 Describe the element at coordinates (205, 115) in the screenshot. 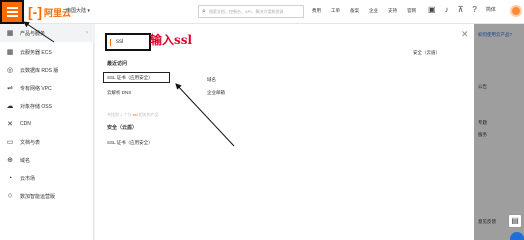

I see `arrow-to-result` at that location.